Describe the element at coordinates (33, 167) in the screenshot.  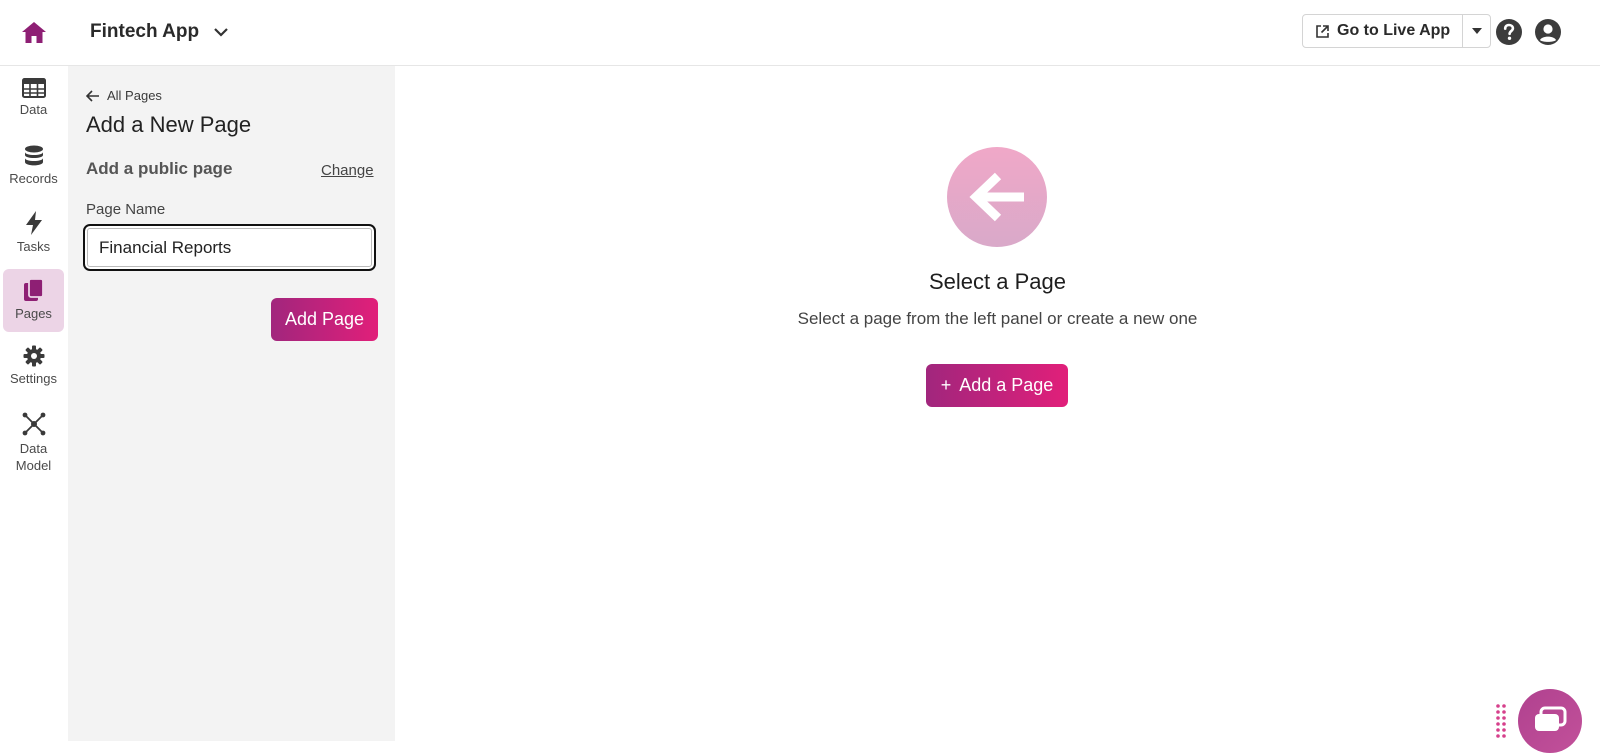
I see `rail-item-records: Records` at that location.